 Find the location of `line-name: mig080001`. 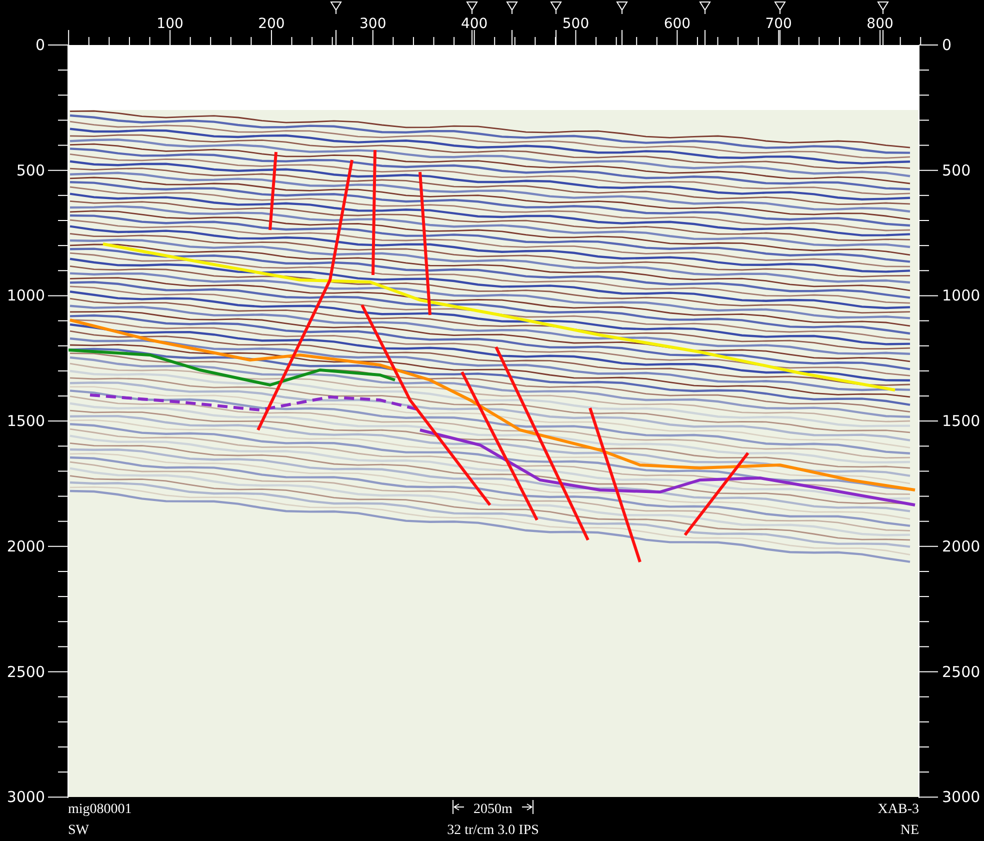

line-name: mig080001 is located at coordinates (100, 809).